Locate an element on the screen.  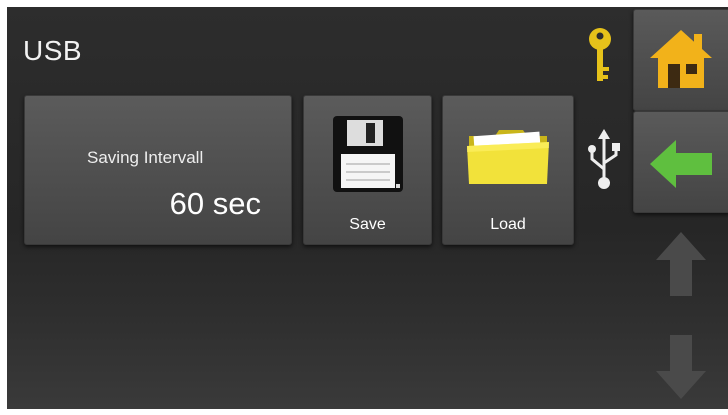
floppy-disk-icon is located at coordinates (368, 154).